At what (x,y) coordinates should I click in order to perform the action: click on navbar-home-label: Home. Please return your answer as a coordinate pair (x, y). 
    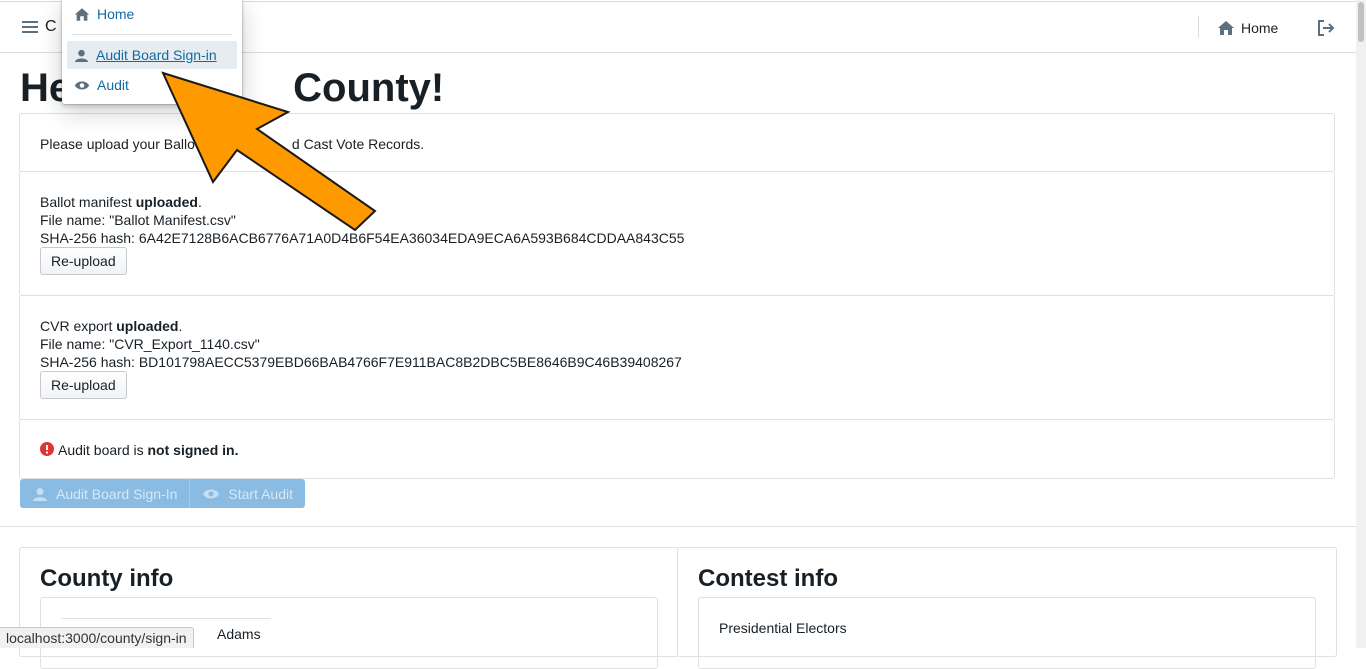
    Looking at the image, I should click on (1260, 28).